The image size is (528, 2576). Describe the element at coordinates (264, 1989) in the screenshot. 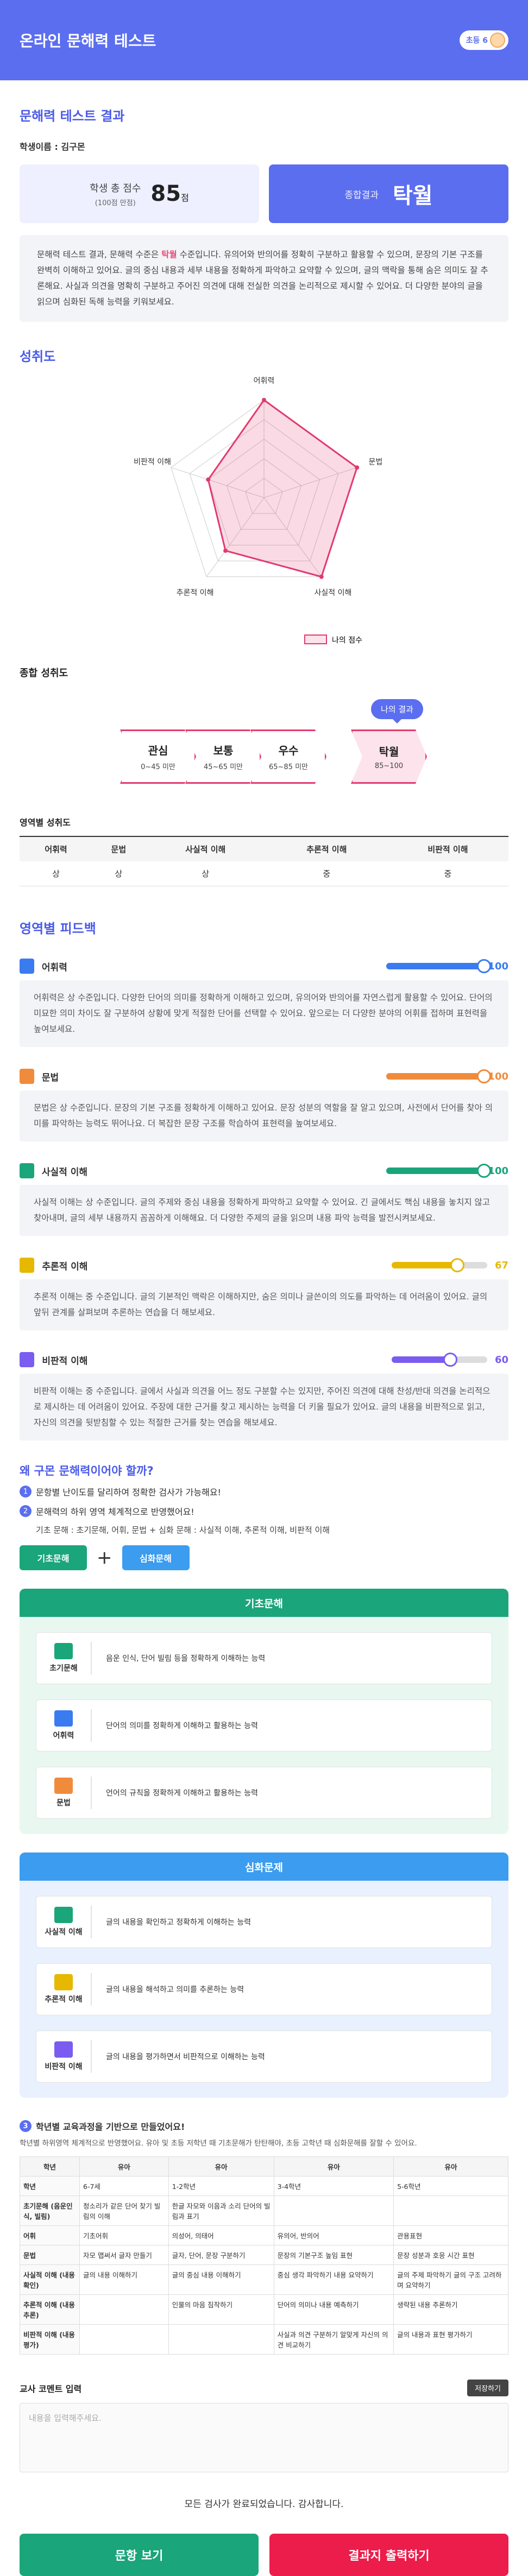

I see `card-inferential: 추론적 이해 글의 내용을 해석하고 의미를 추론하는 능력` at that location.